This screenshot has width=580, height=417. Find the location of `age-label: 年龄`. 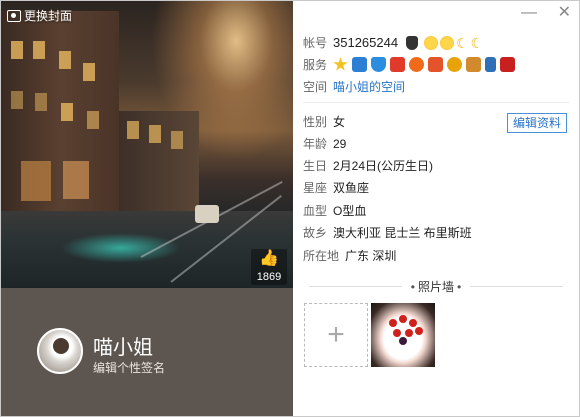

age-label: 年龄 is located at coordinates (315, 144).